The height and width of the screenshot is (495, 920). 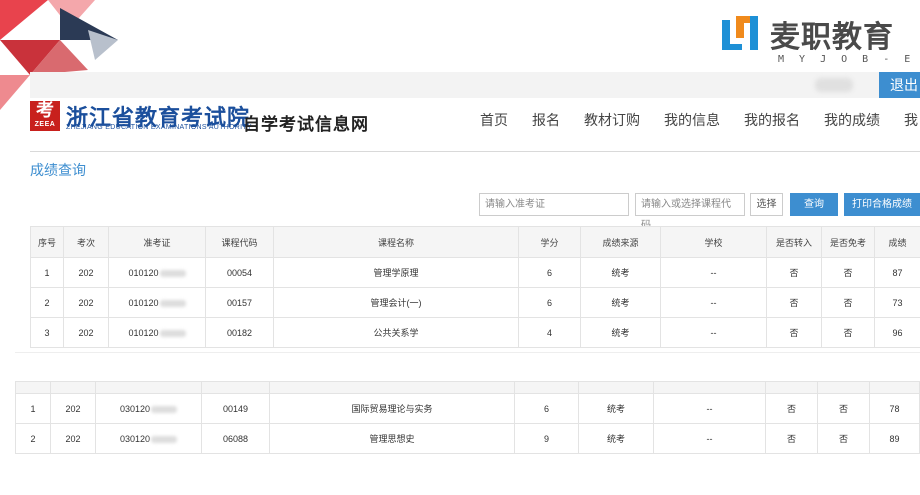 What do you see at coordinates (494, 120) in the screenshot?
I see `nav-home: 首页` at bounding box center [494, 120].